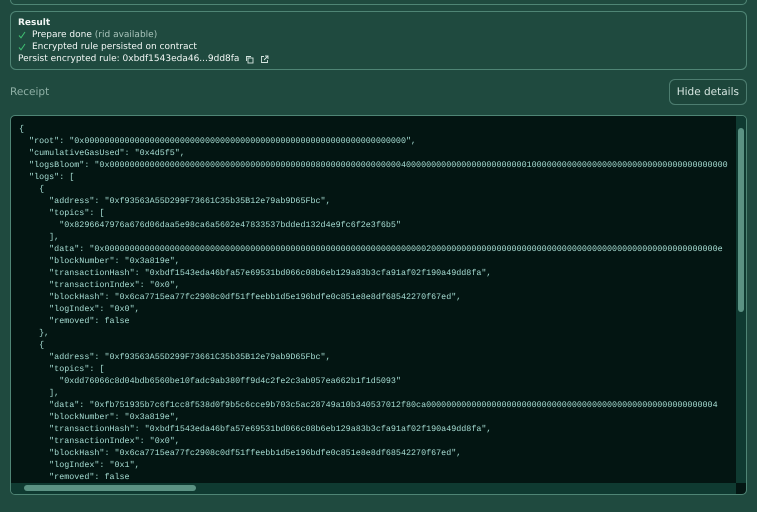 The height and width of the screenshot is (512, 757). Describe the element at coordinates (94, 465) in the screenshot. I see `code-line: "logIndex": "0x1",` at that location.